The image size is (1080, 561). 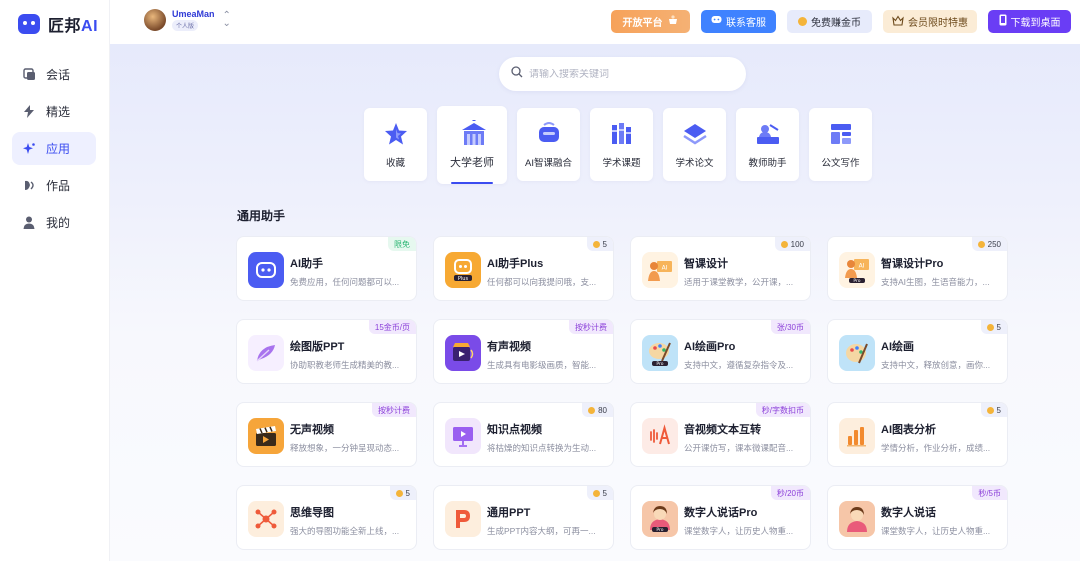 What do you see at coordinates (1003, 21) in the screenshot?
I see `phone-icon` at bounding box center [1003, 21].